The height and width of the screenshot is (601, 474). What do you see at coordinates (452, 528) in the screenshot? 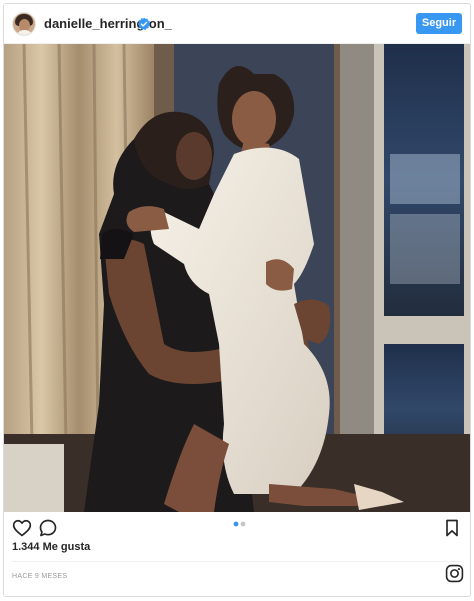
I see `bookmark-icon` at bounding box center [452, 528].